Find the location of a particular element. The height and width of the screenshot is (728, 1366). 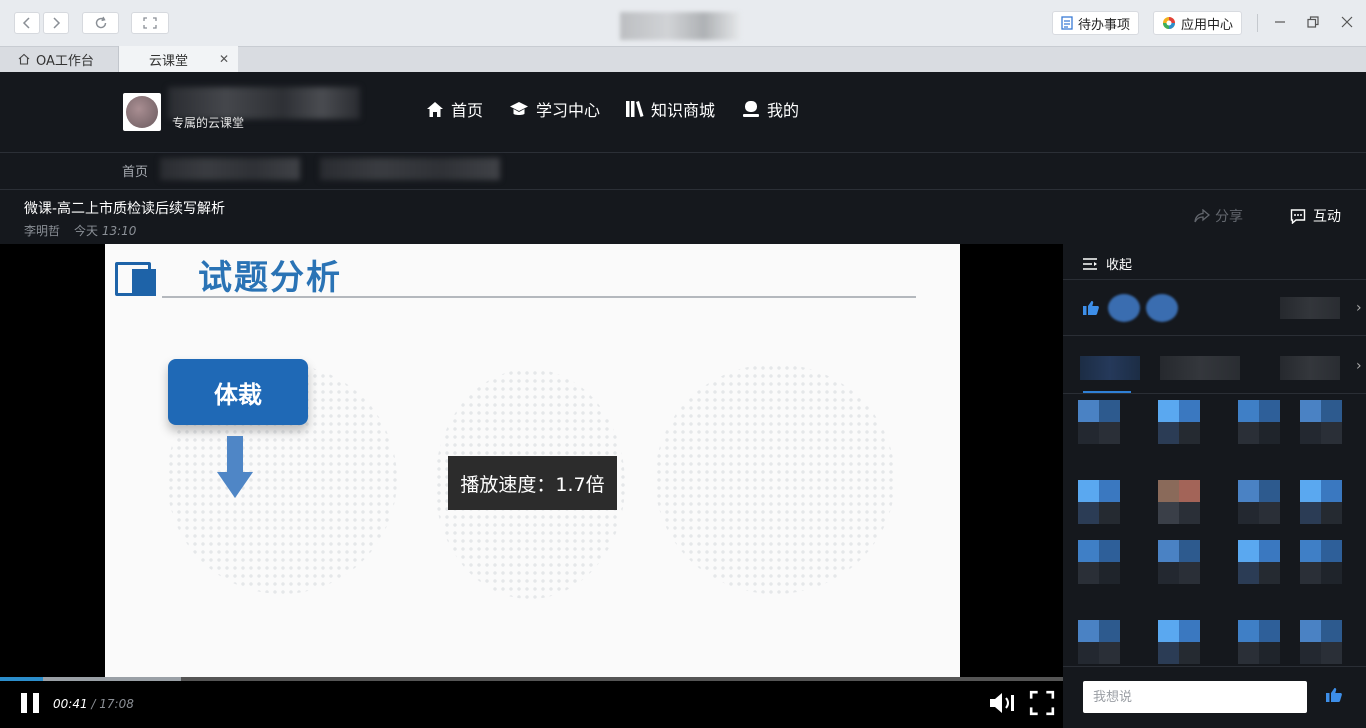

app-center-button: 应用中心 is located at coordinates (1198, 23).